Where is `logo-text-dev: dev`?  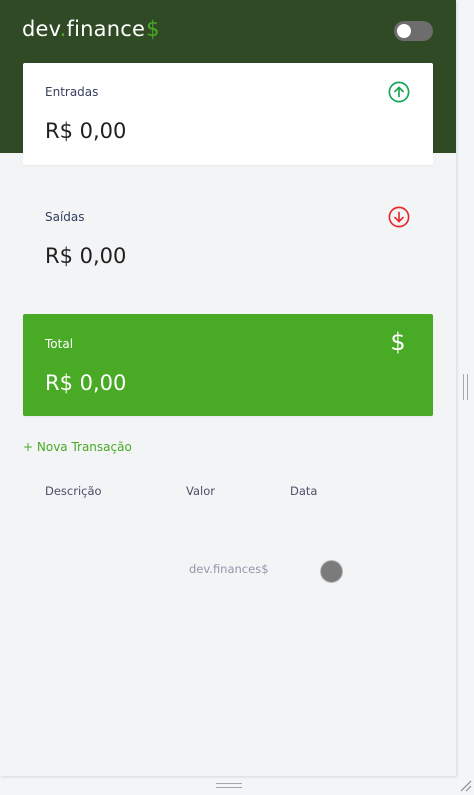
logo-text-dev: dev is located at coordinates (41, 29).